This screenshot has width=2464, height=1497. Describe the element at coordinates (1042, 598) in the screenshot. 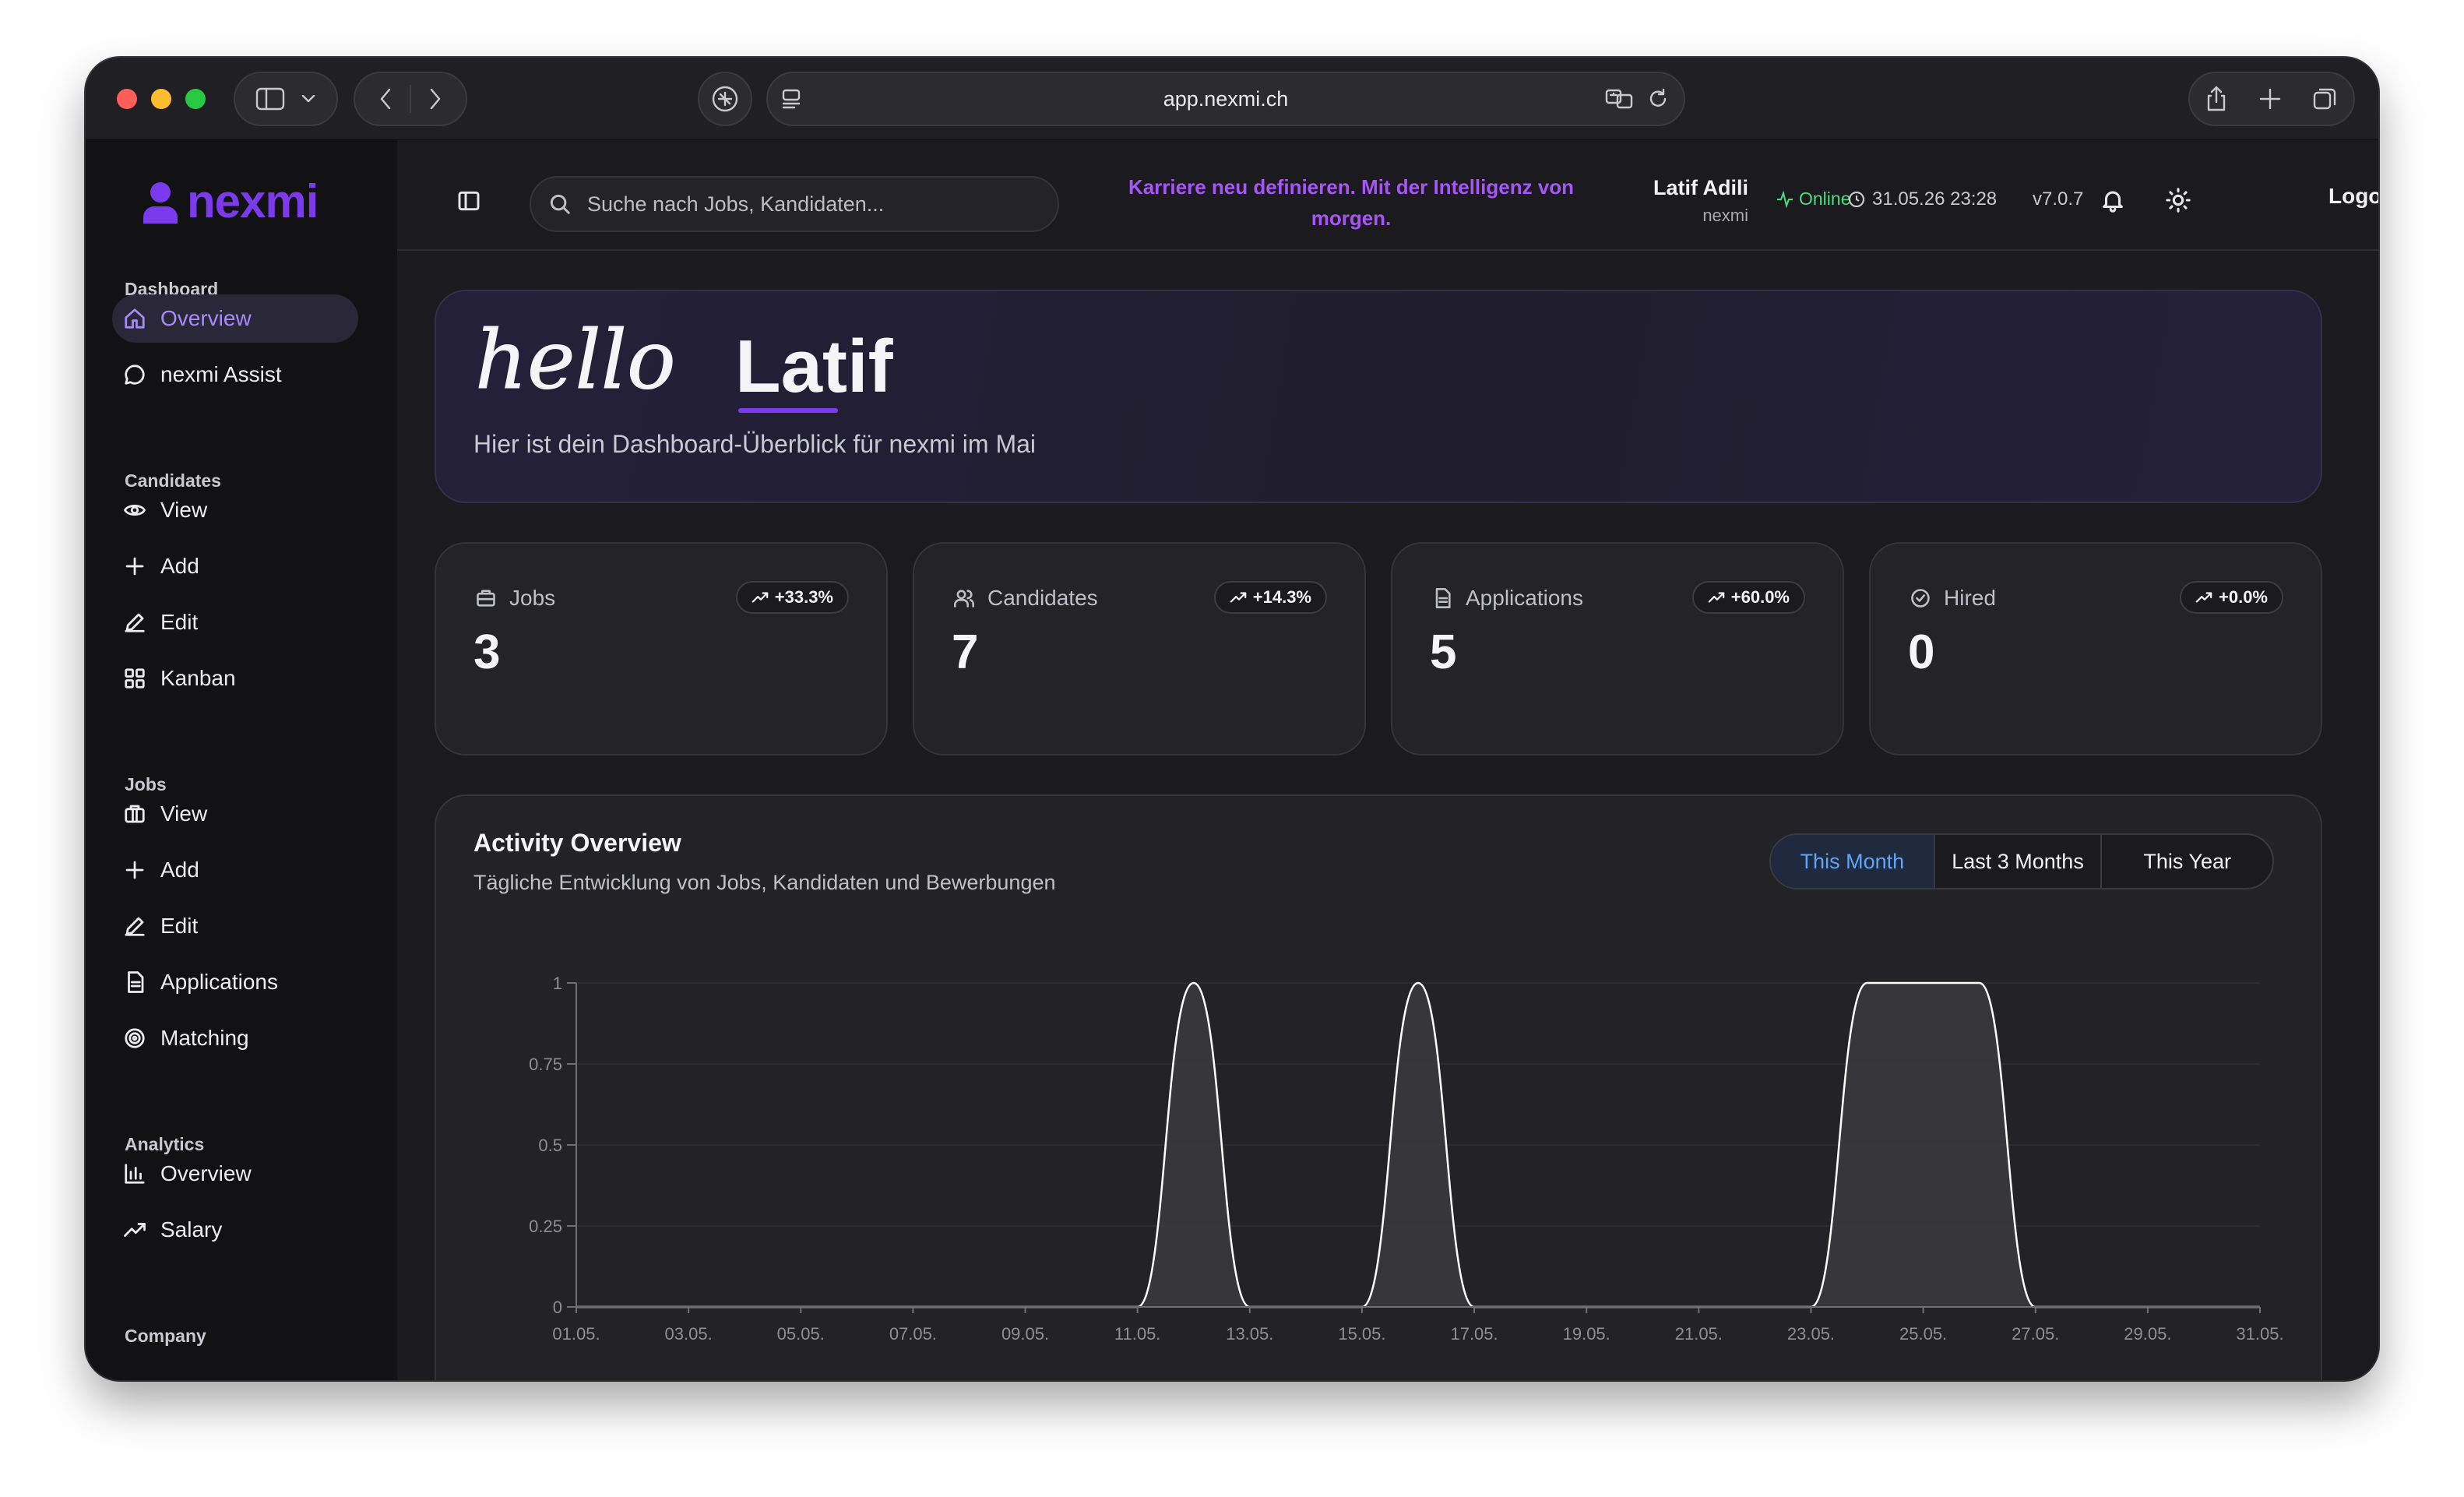

I see `stat-label-text: Candidates` at that location.